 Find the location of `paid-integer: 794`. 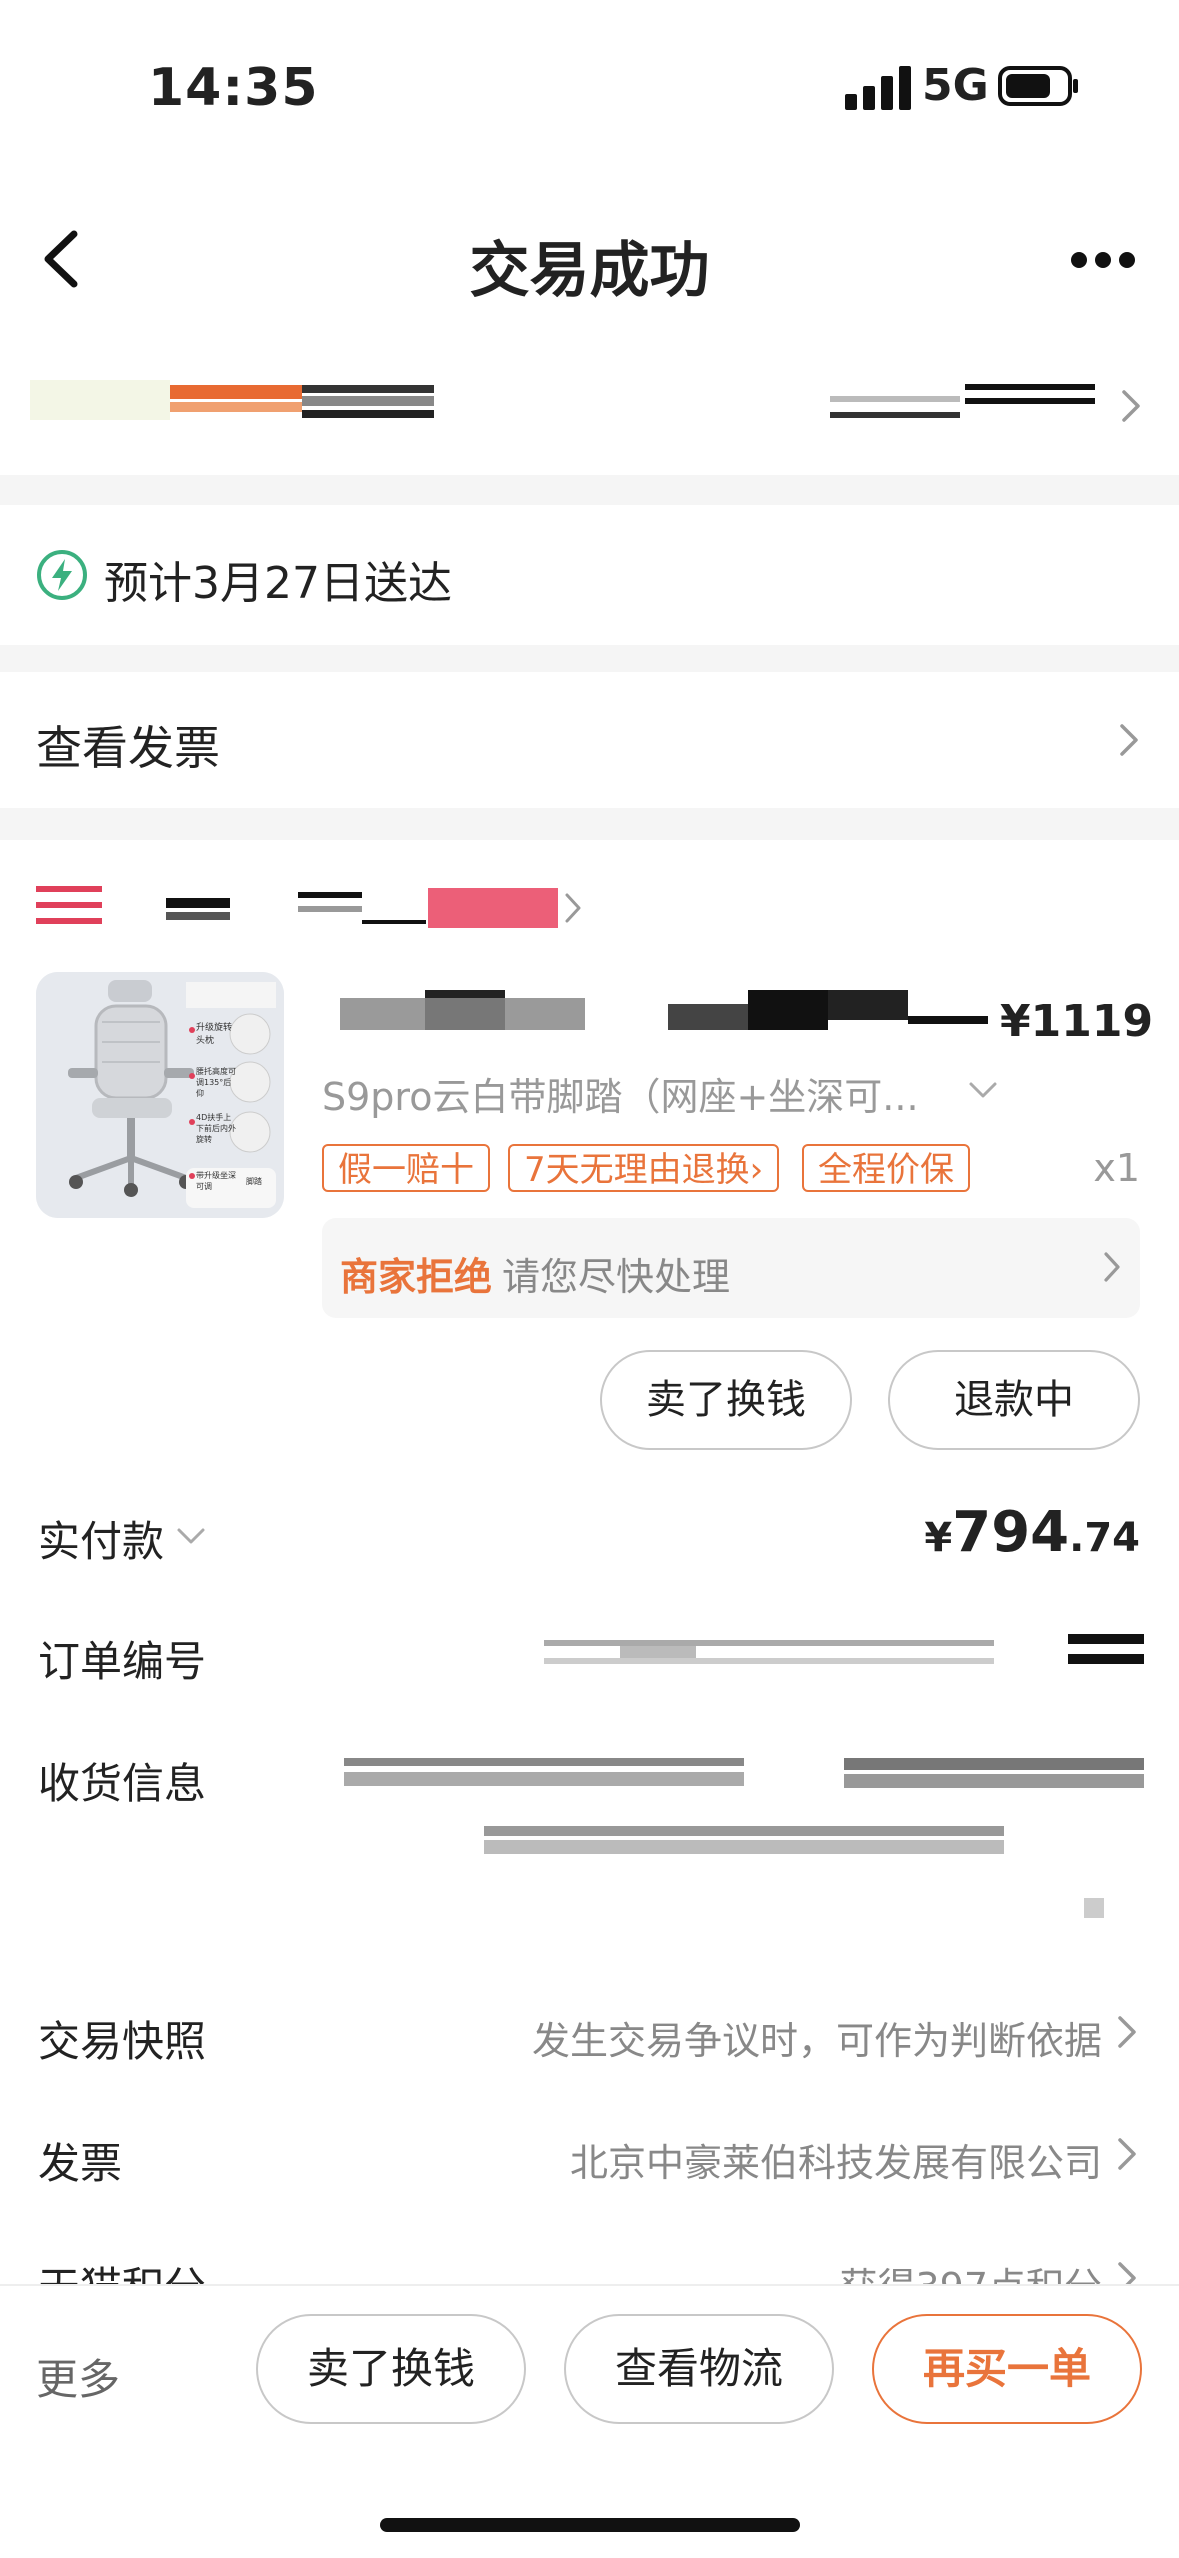

paid-integer: 794 is located at coordinates (1011, 1532).